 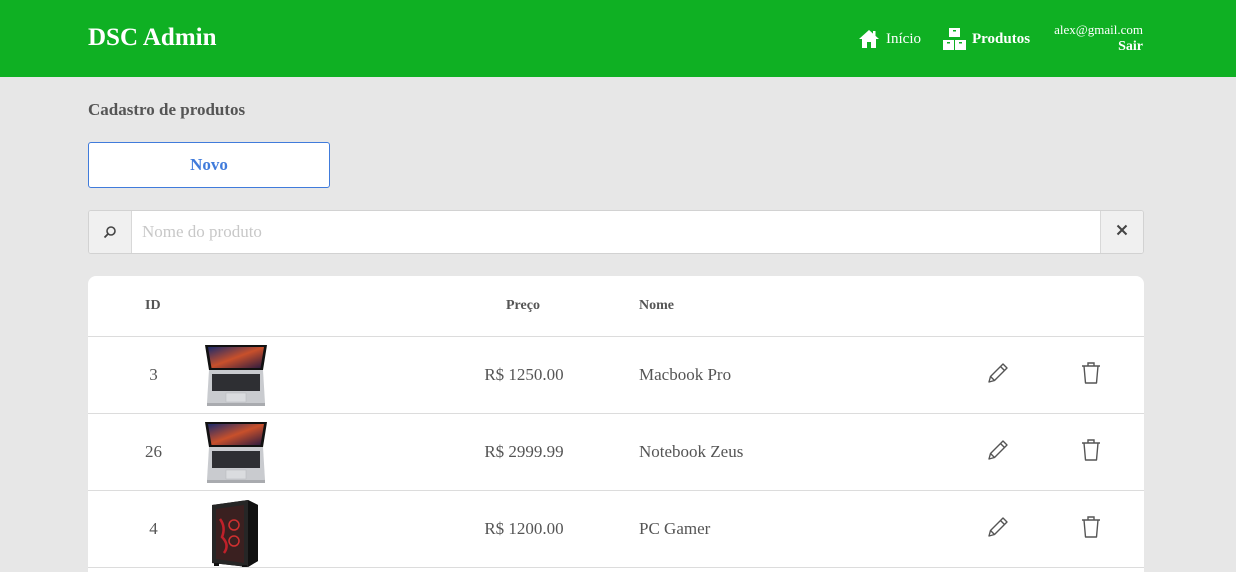 What do you see at coordinates (524, 374) in the screenshot?
I see `product-price: R$ 1250.00` at bounding box center [524, 374].